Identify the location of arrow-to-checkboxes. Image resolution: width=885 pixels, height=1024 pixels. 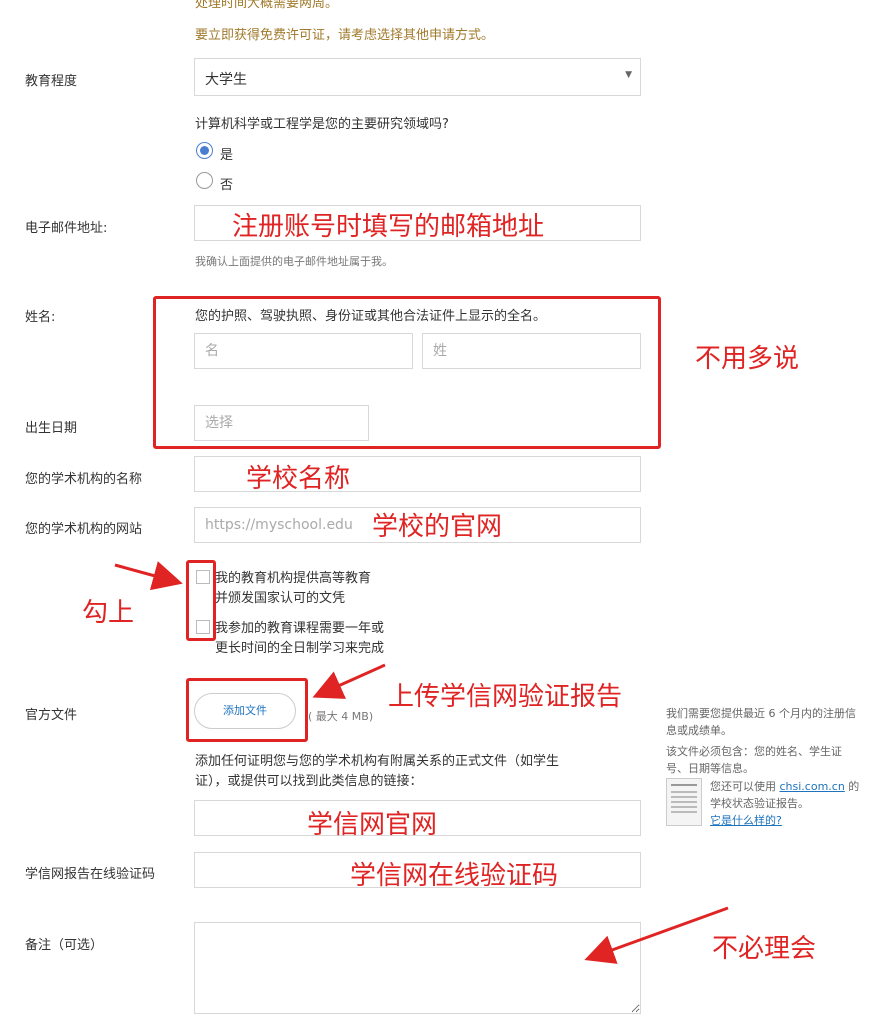
(148, 576).